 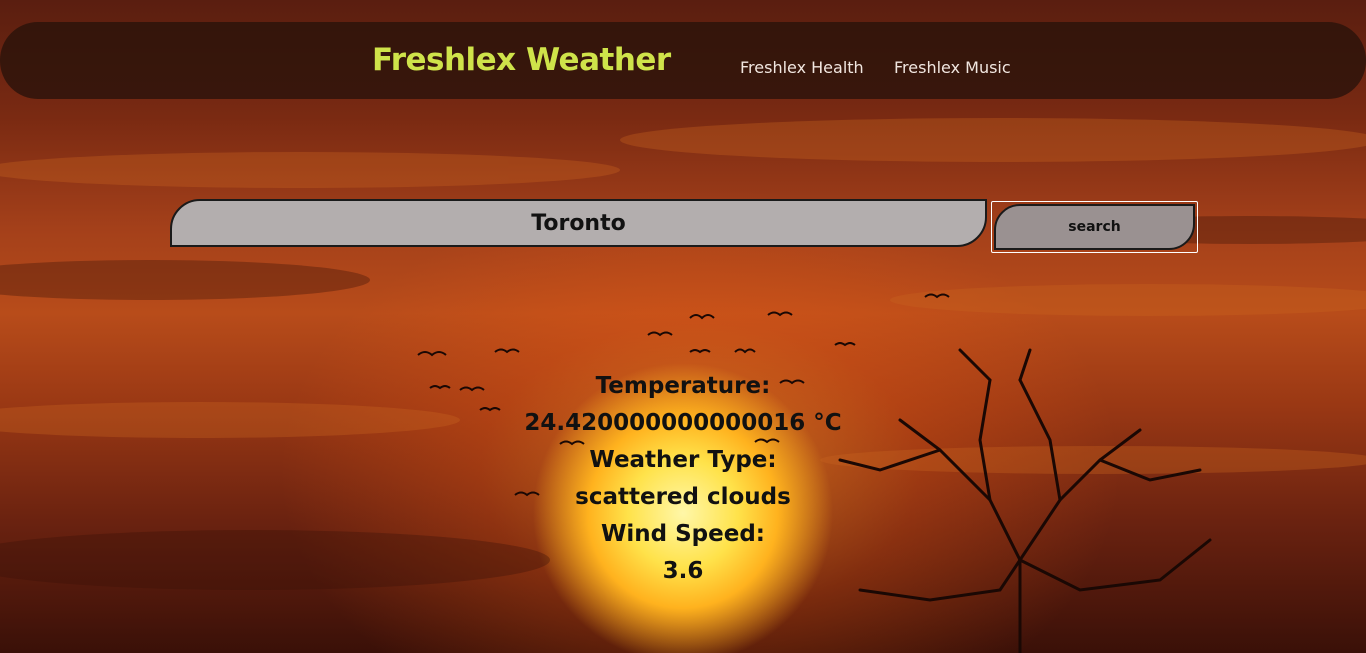 What do you see at coordinates (578, 223) in the screenshot?
I see `city-search-input` at bounding box center [578, 223].